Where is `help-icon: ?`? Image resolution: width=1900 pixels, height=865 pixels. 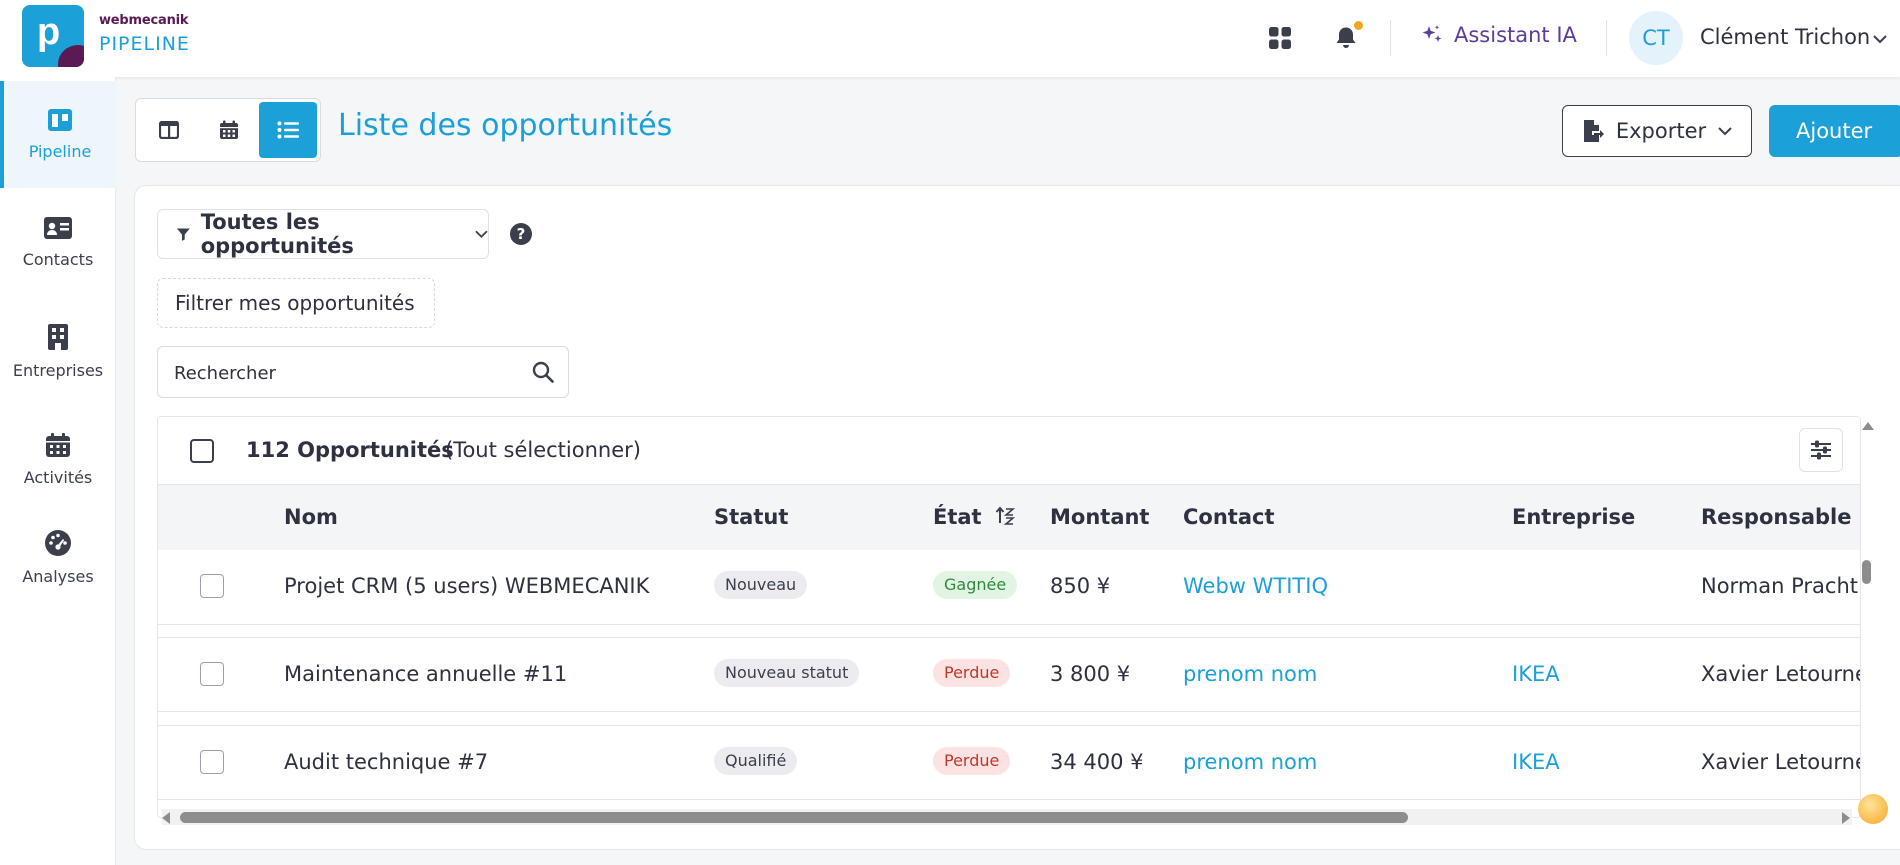 help-icon: ? is located at coordinates (521, 234).